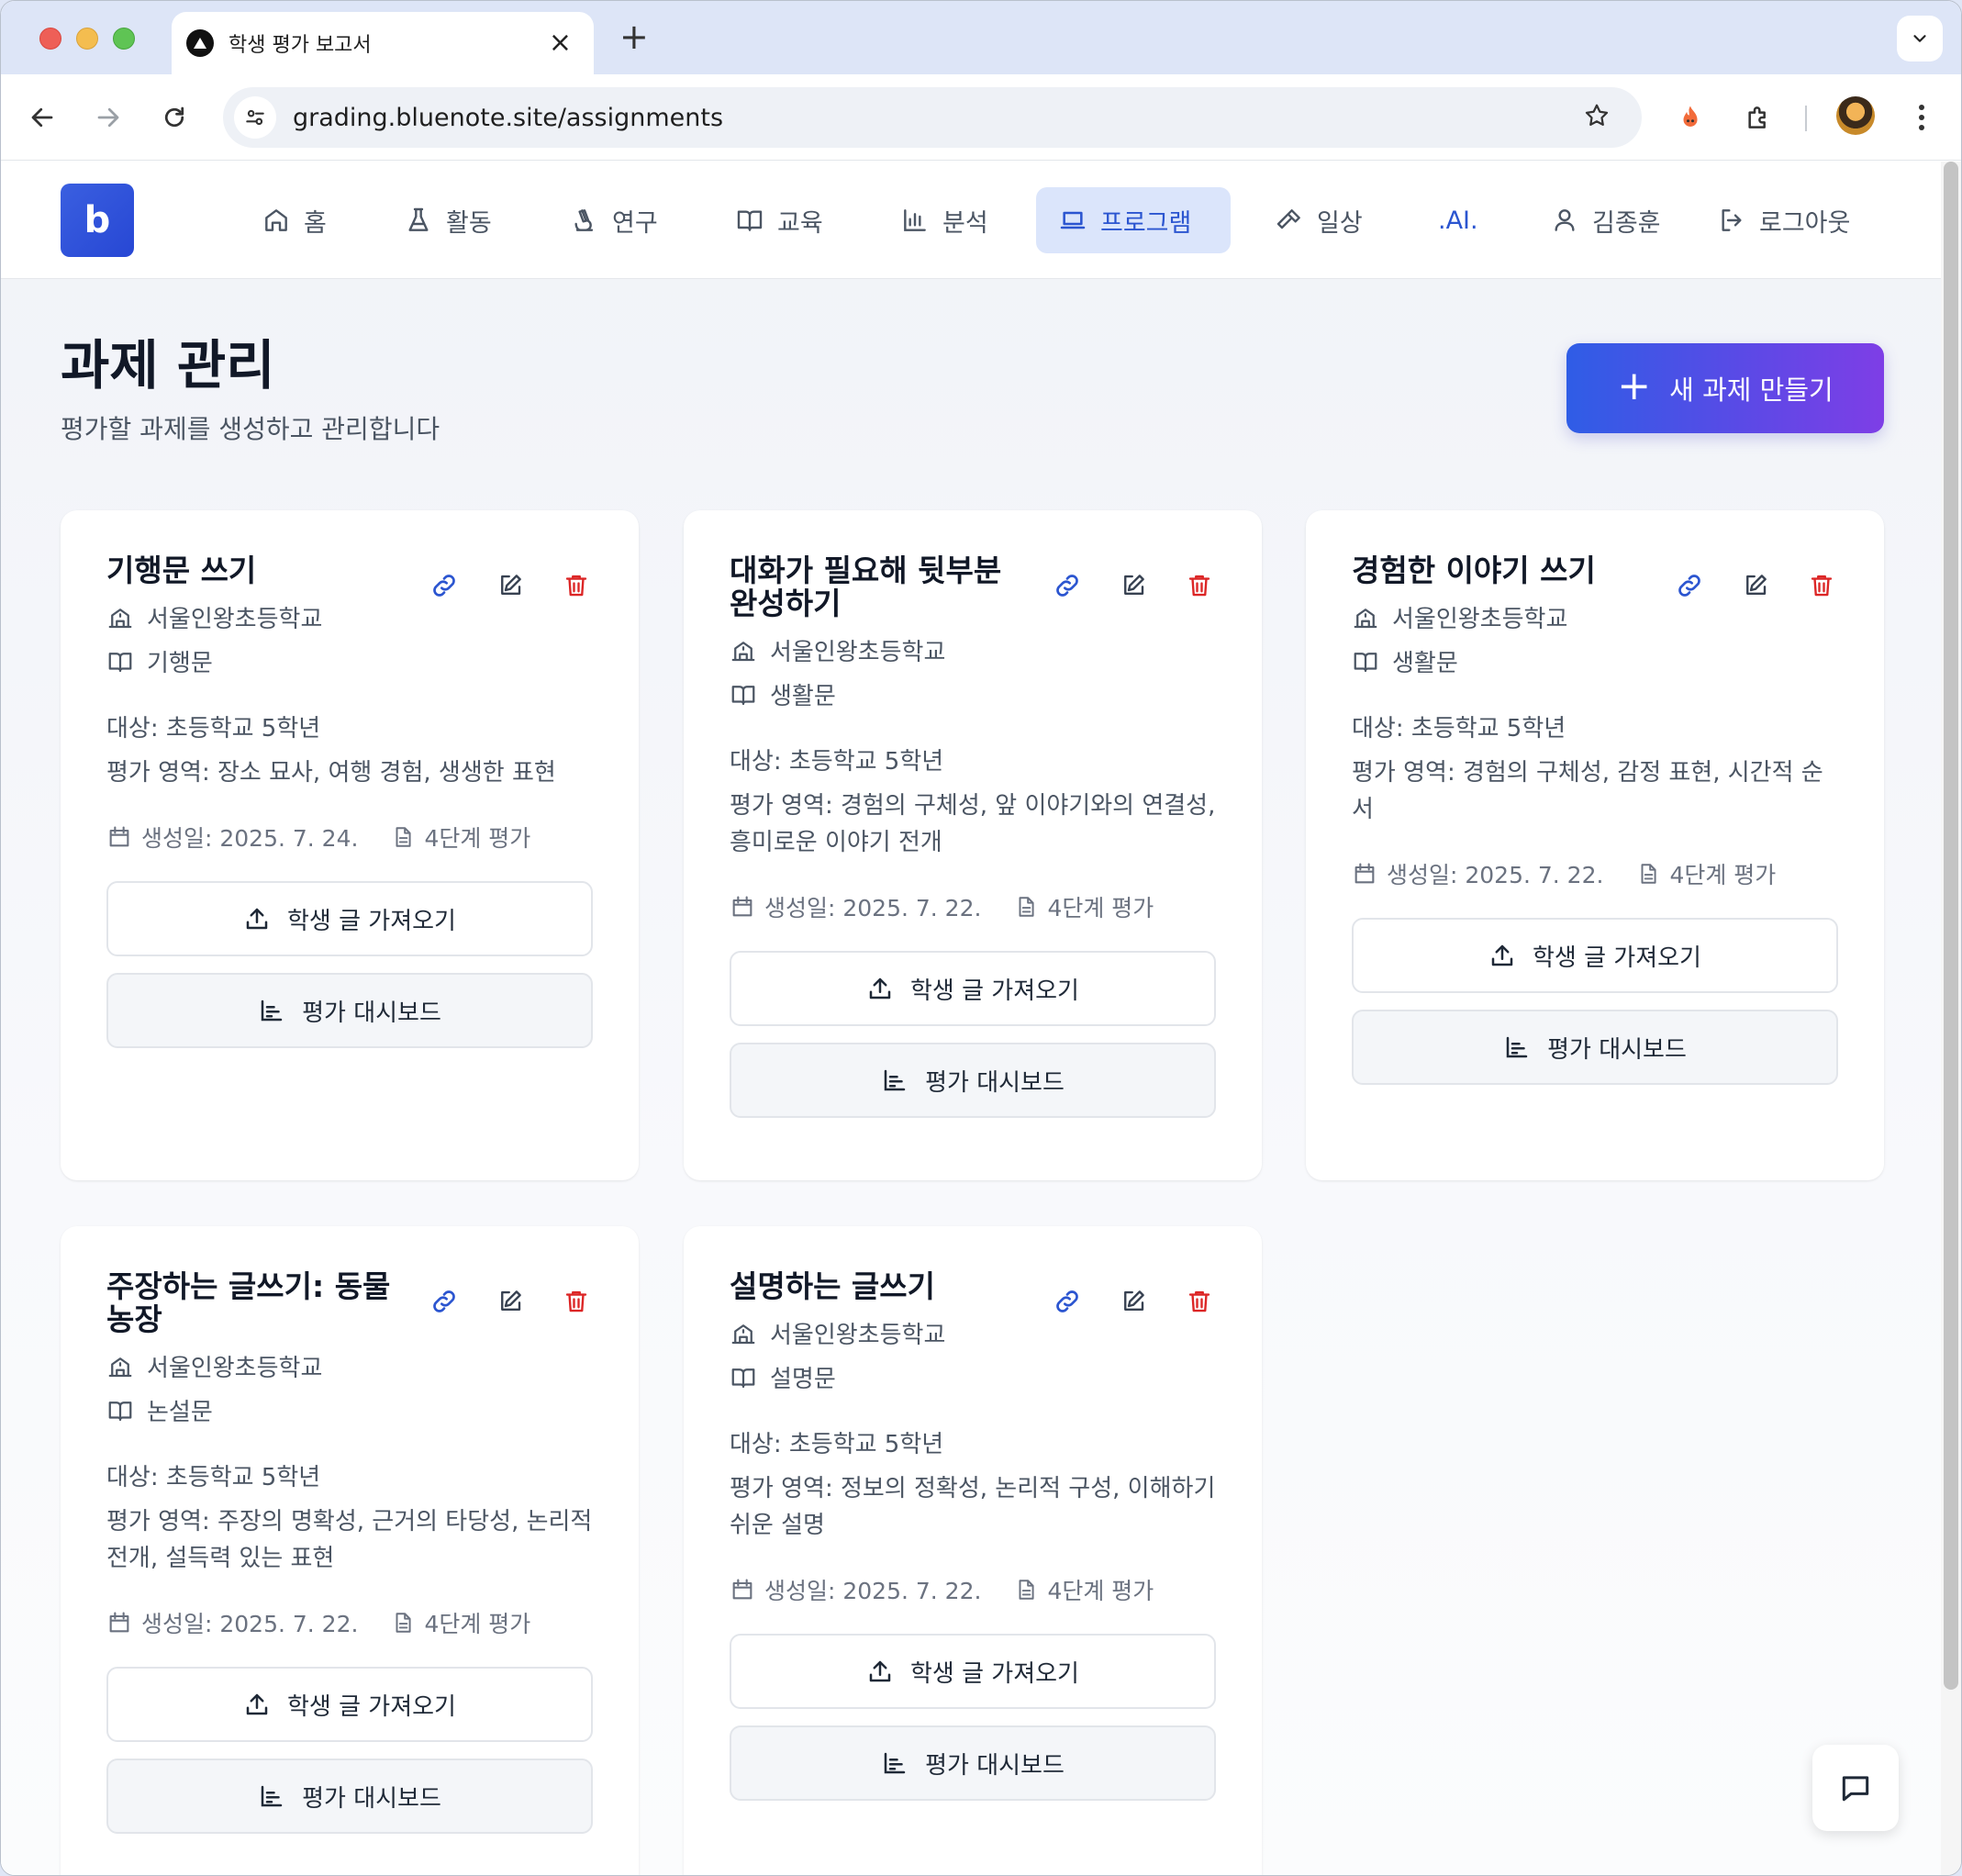 The width and height of the screenshot is (1962, 1876). Describe the element at coordinates (175, 117) in the screenshot. I see `reload-button` at that location.